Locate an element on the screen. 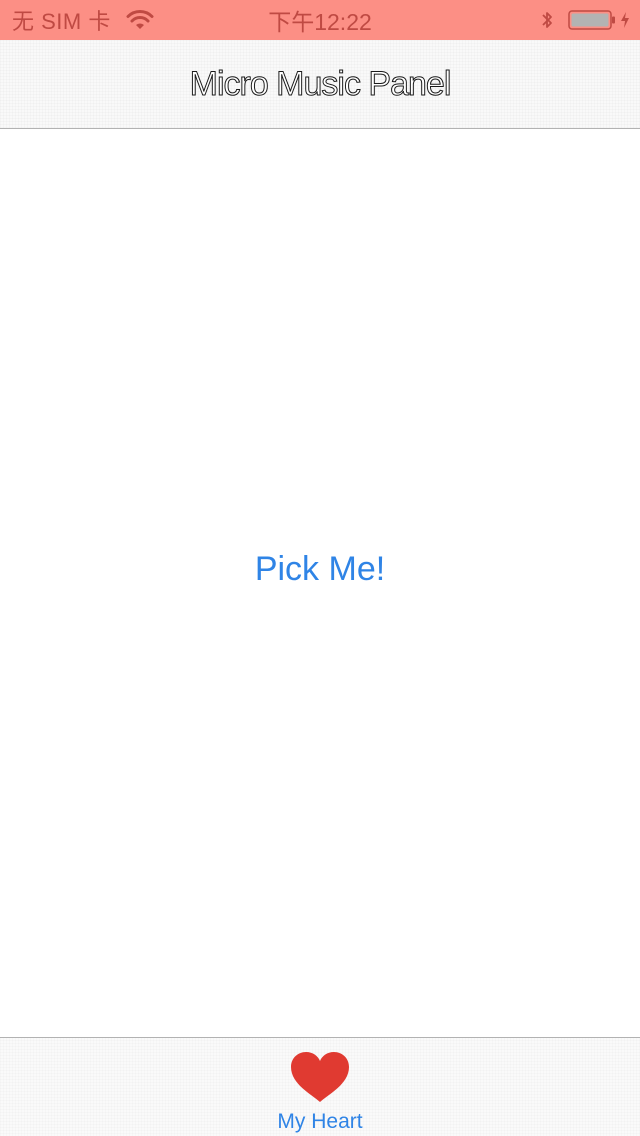  tab-label-my-heart: My Heart is located at coordinates (320, 1121).